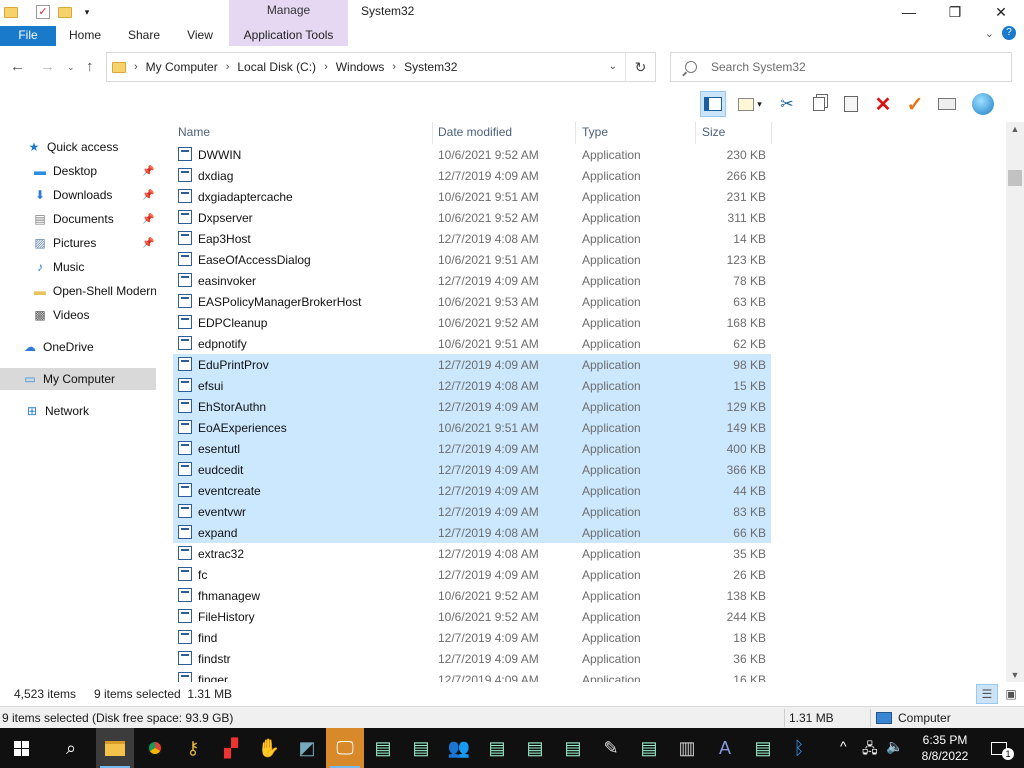  Describe the element at coordinates (987, 694) in the screenshot. I see `details-view-icon: ☰` at that location.